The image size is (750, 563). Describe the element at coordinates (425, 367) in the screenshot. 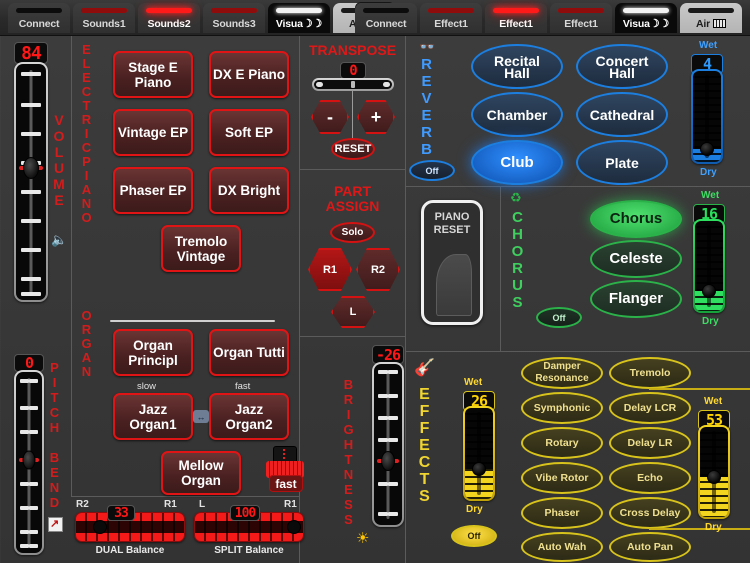

I see `guitar-icon: 🎸` at that location.